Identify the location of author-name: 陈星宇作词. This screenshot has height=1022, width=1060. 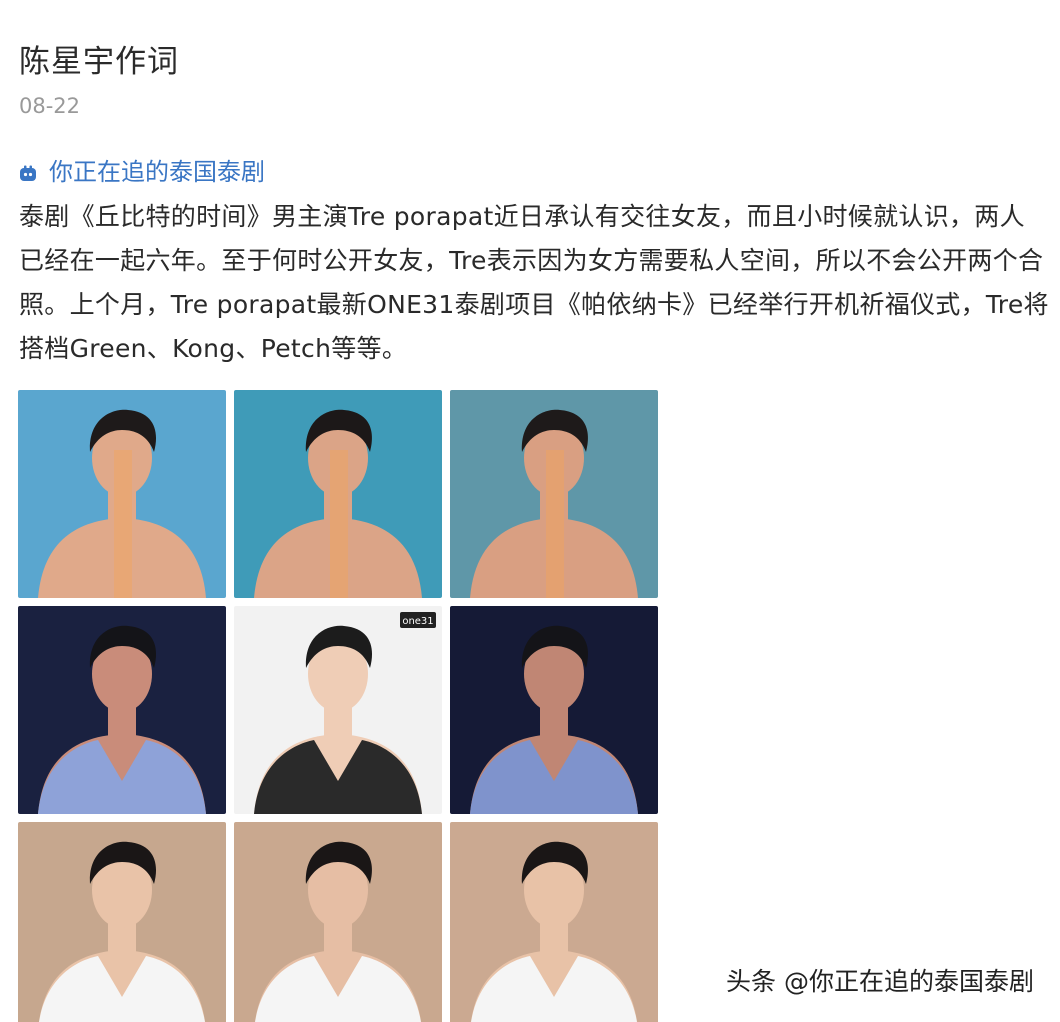
(99, 58).